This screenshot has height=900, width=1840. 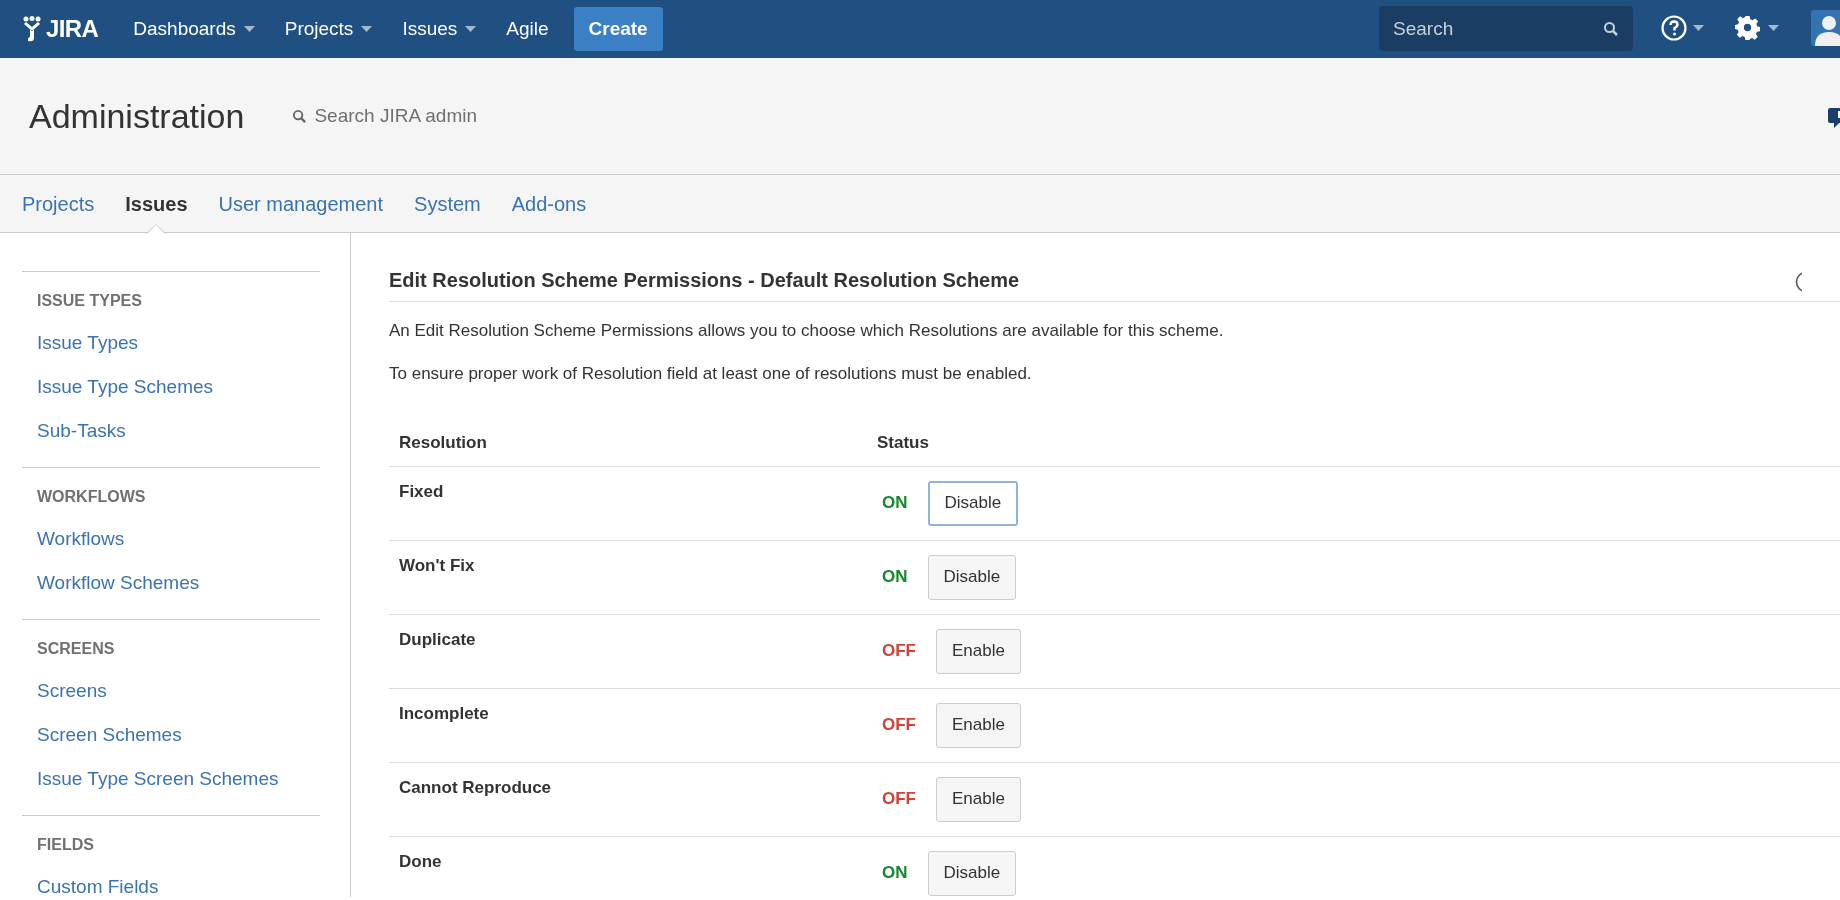 What do you see at coordinates (439, 29) in the screenshot?
I see `nav-menu: Issues` at bounding box center [439, 29].